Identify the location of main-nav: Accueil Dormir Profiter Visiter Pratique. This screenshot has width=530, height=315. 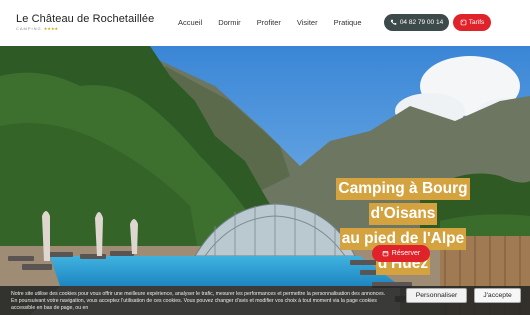
(278, 22).